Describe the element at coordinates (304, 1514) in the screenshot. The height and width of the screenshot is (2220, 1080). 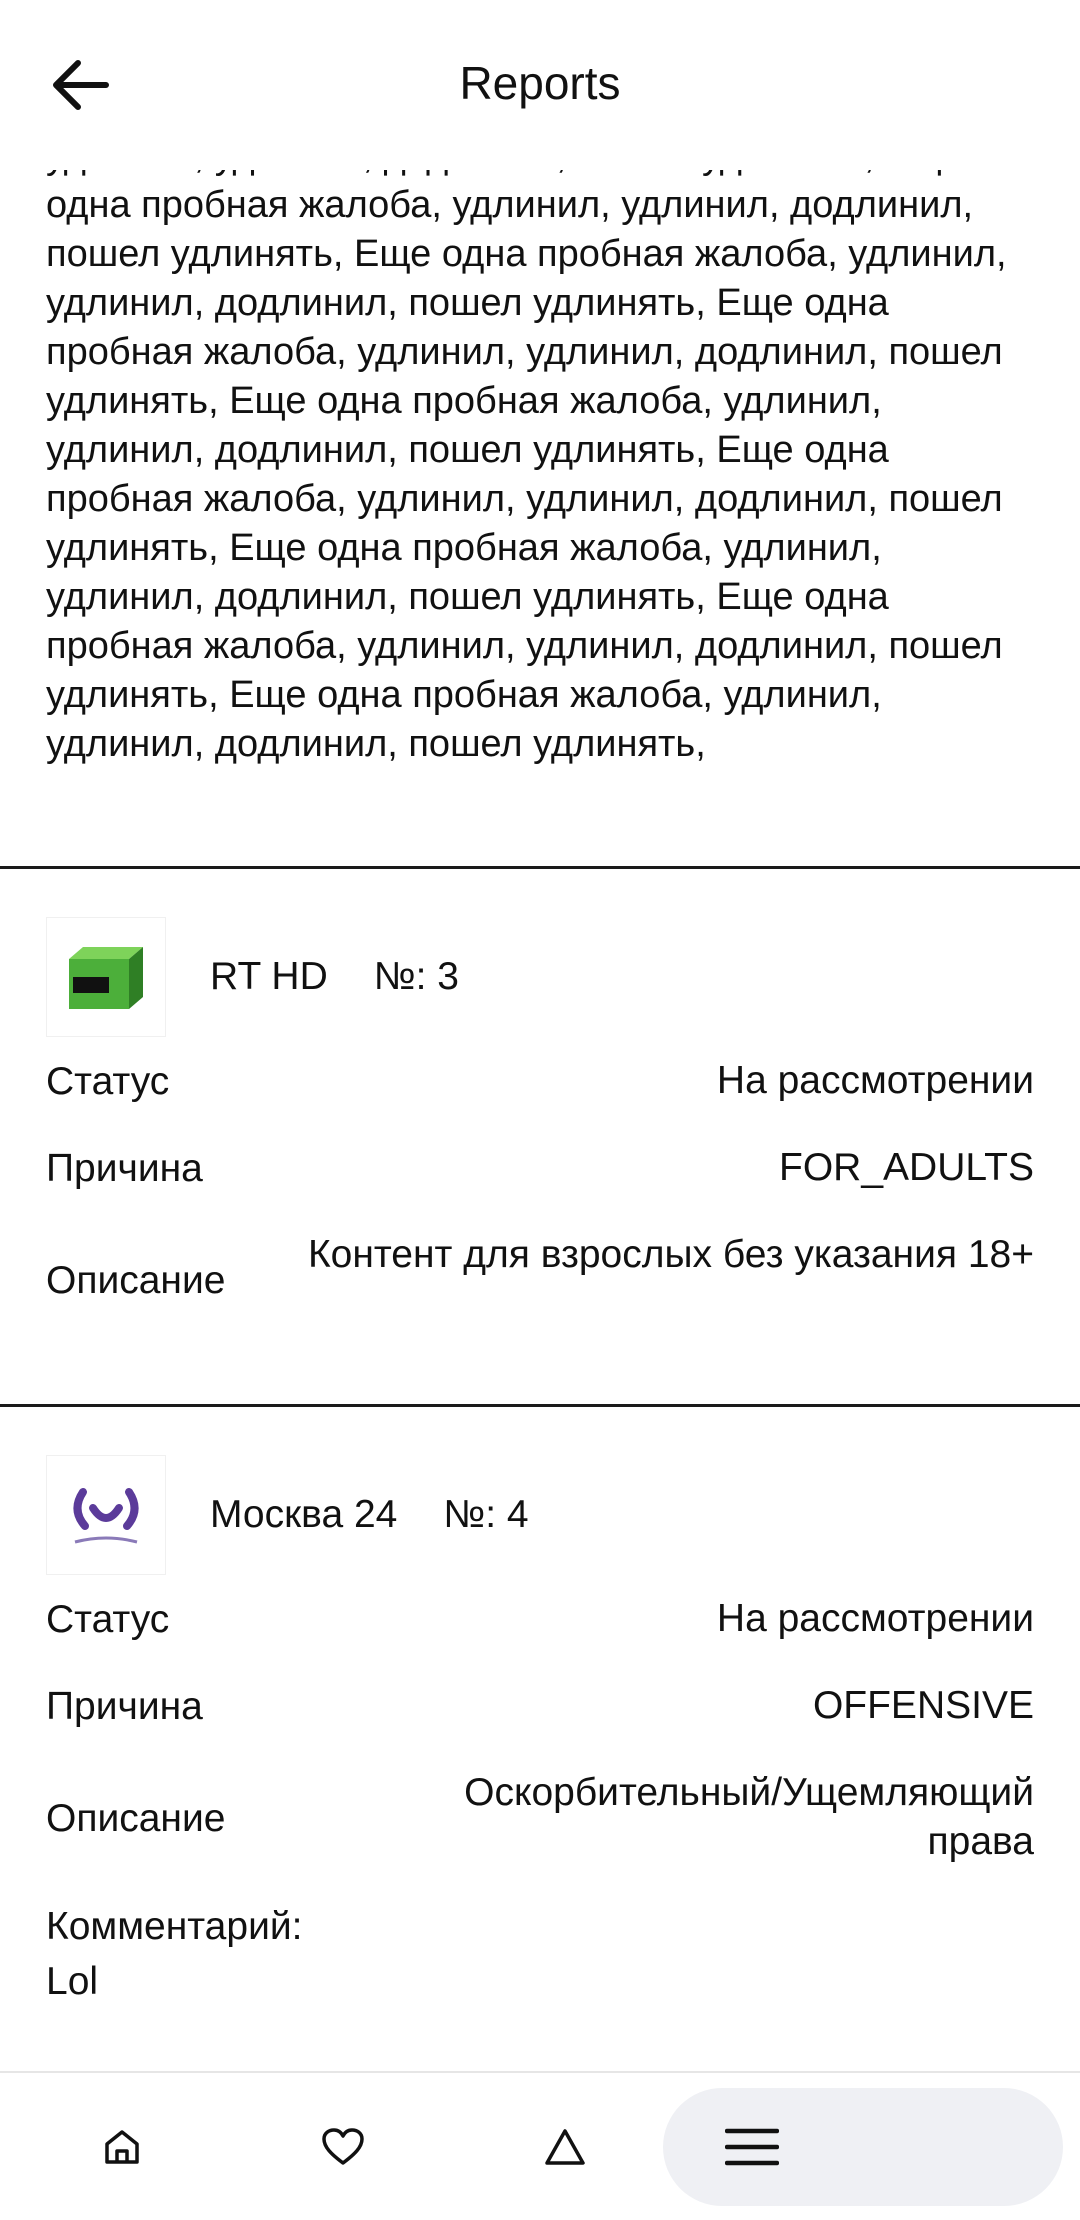
I see `channel-name: Москва 24` at that location.